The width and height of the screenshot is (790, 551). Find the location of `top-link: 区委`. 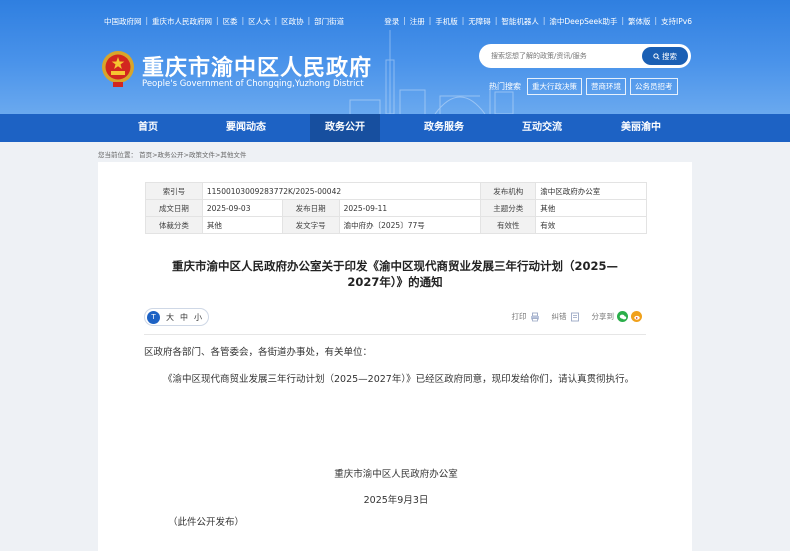

top-link: 区委 is located at coordinates (230, 21).